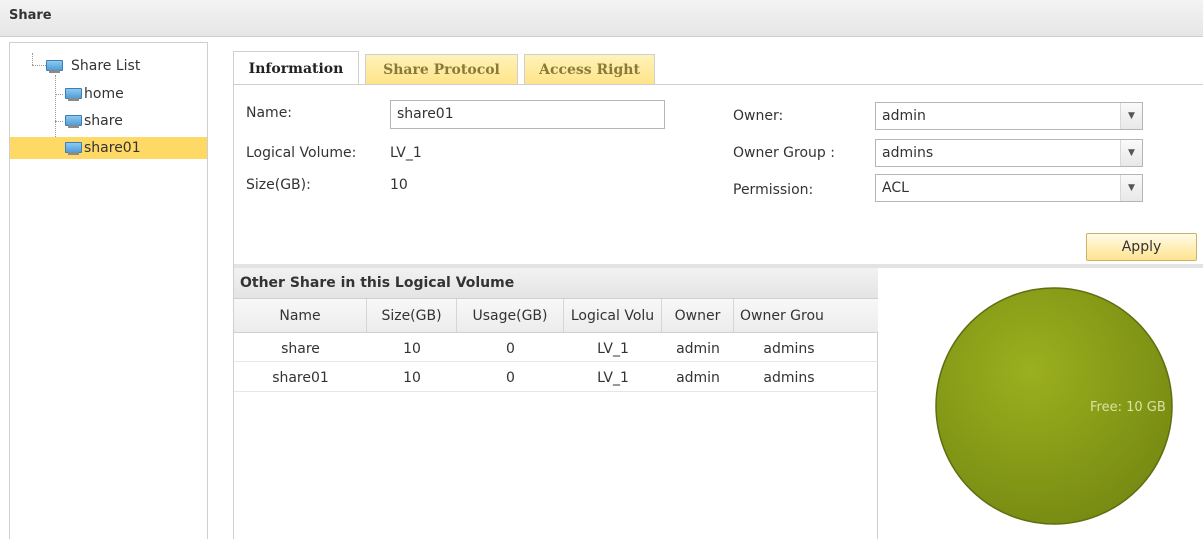 Image resolution: width=1203 pixels, height=543 pixels. I want to click on tree-item-label: home, so click(104, 94).